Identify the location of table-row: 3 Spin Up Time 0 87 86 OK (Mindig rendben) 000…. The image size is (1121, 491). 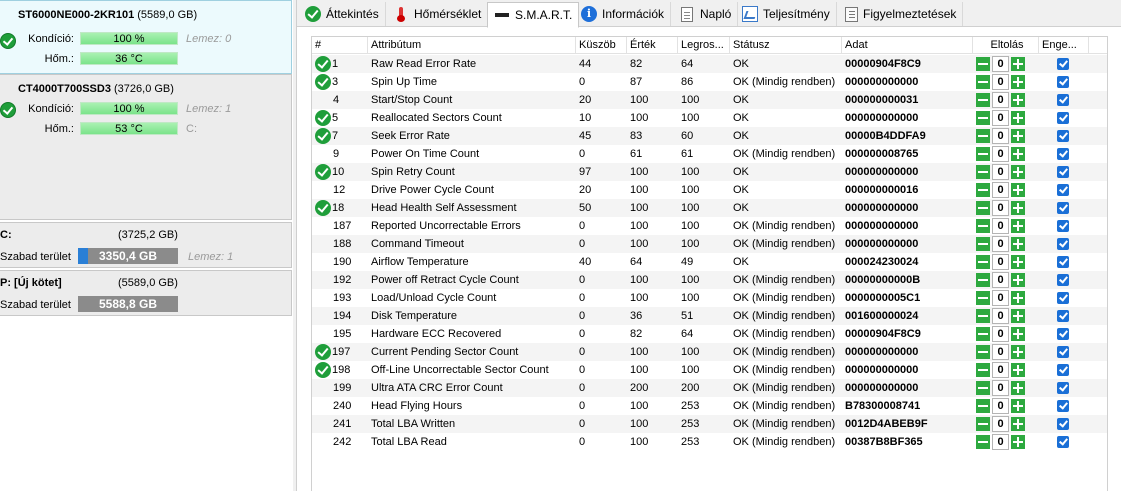
(709, 82).